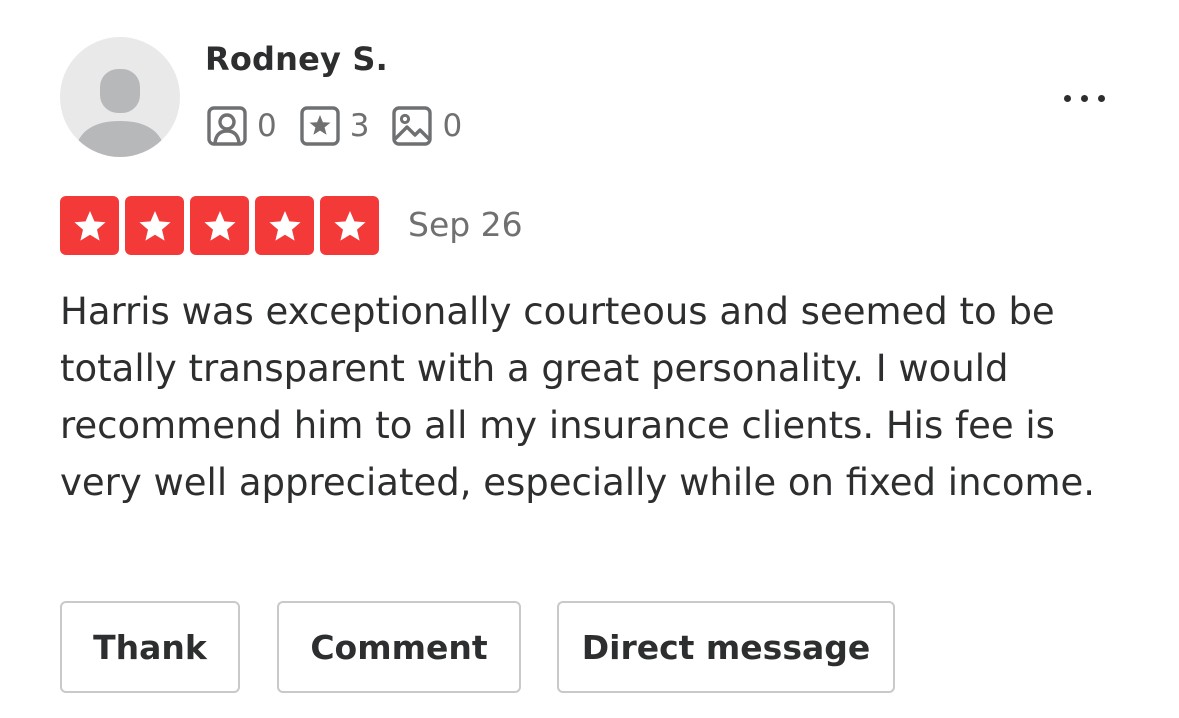  What do you see at coordinates (412, 126) in the screenshot?
I see `photo-icon` at bounding box center [412, 126].